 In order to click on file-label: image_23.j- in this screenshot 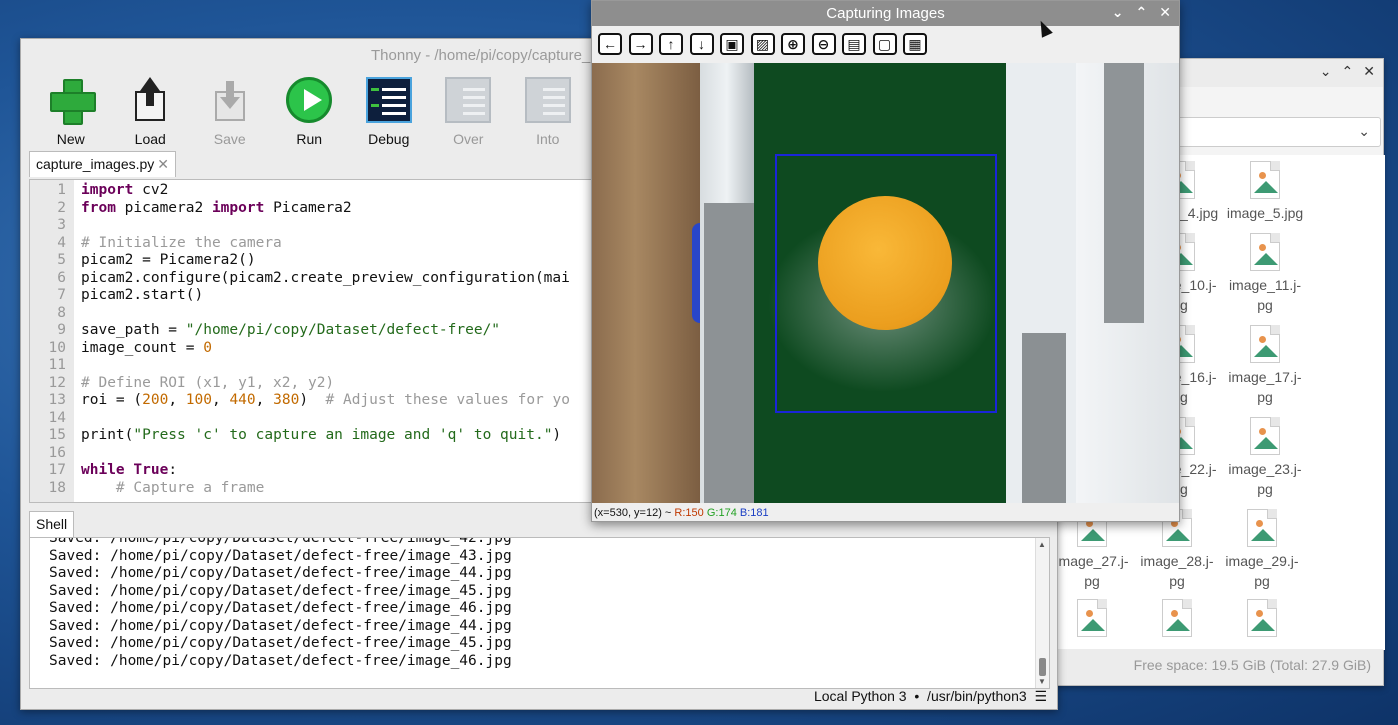, I will do `click(1265, 469)`.